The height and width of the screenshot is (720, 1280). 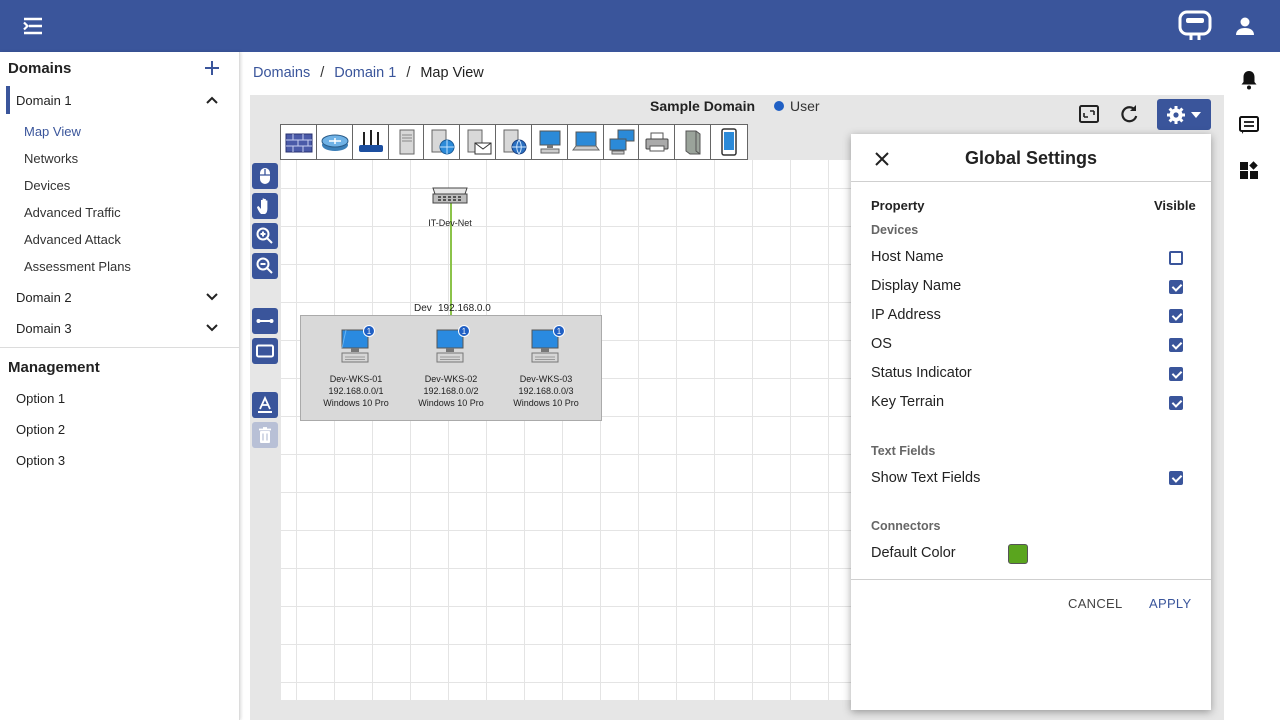 I want to click on palette-workstation, so click(x=550, y=142).